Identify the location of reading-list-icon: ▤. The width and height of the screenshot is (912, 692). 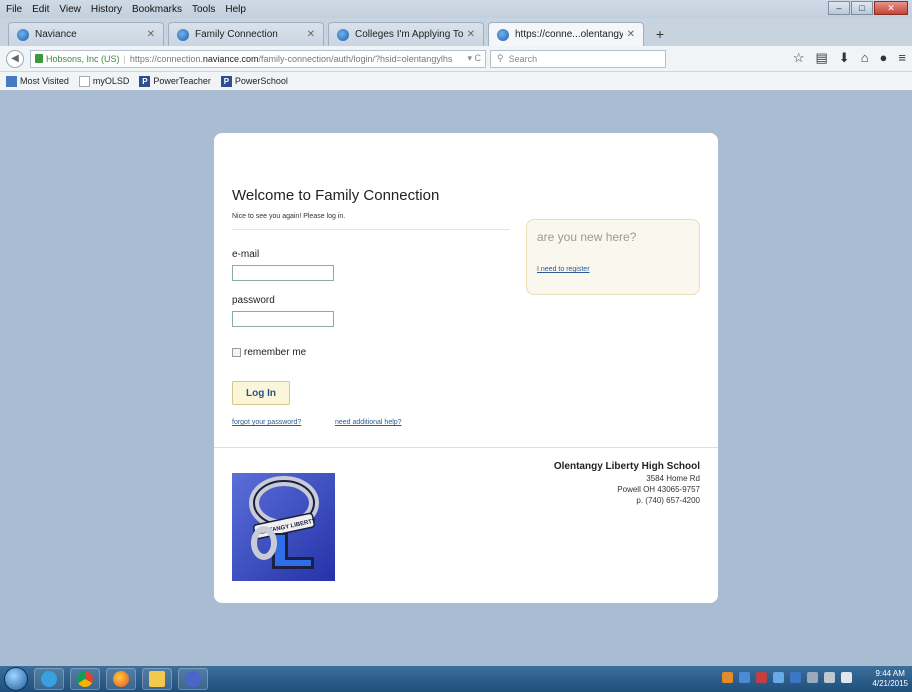
(821, 58).